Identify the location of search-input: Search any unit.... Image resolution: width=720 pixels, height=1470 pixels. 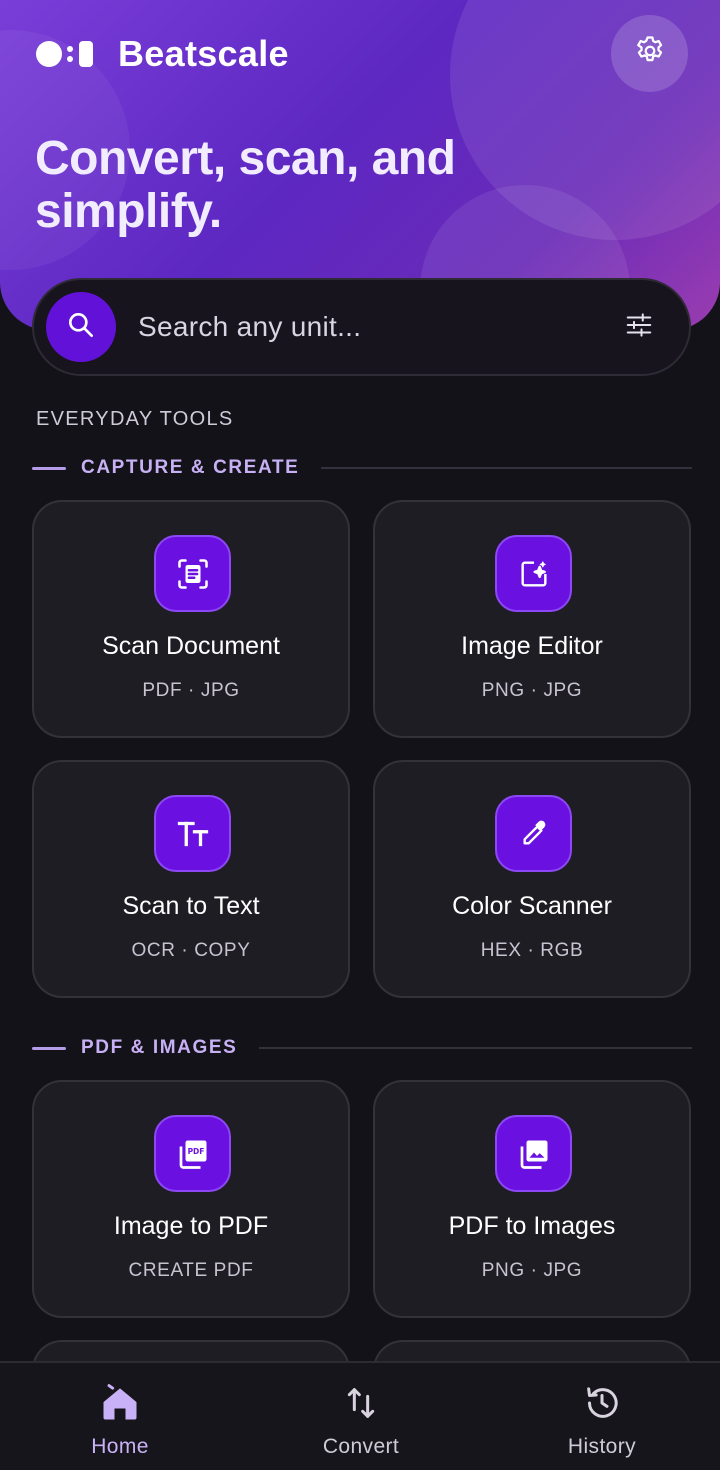
(378, 327).